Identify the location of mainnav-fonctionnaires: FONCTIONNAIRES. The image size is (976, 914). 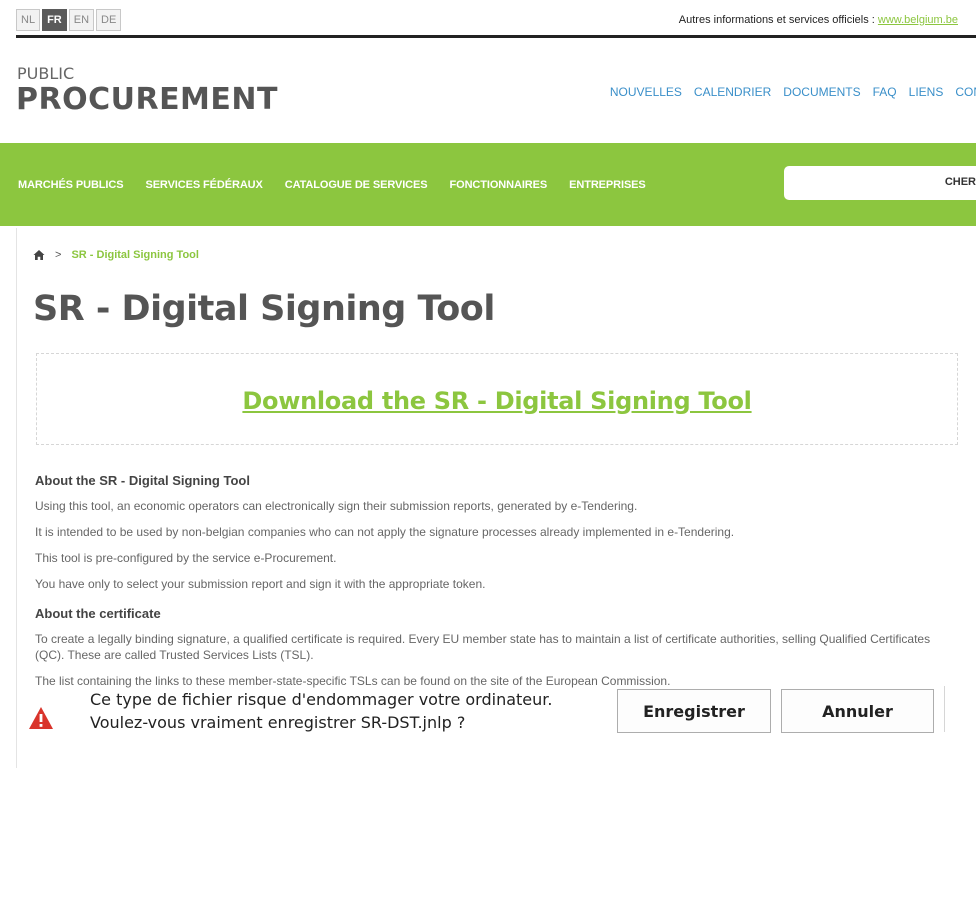
(499, 185).